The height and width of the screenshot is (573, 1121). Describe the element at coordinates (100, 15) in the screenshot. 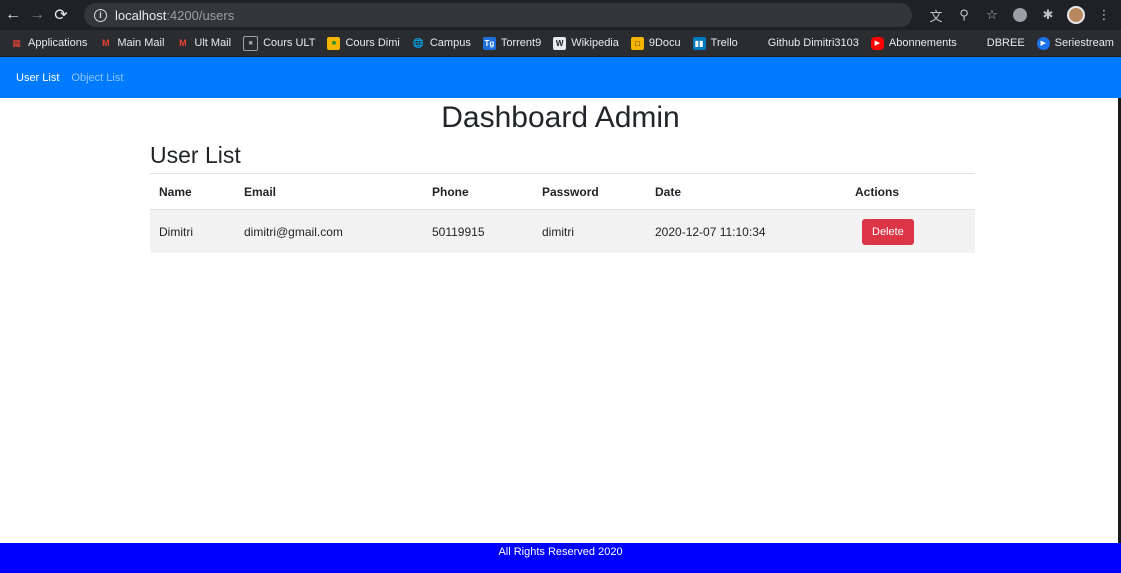

I see `info-icon: i` at that location.